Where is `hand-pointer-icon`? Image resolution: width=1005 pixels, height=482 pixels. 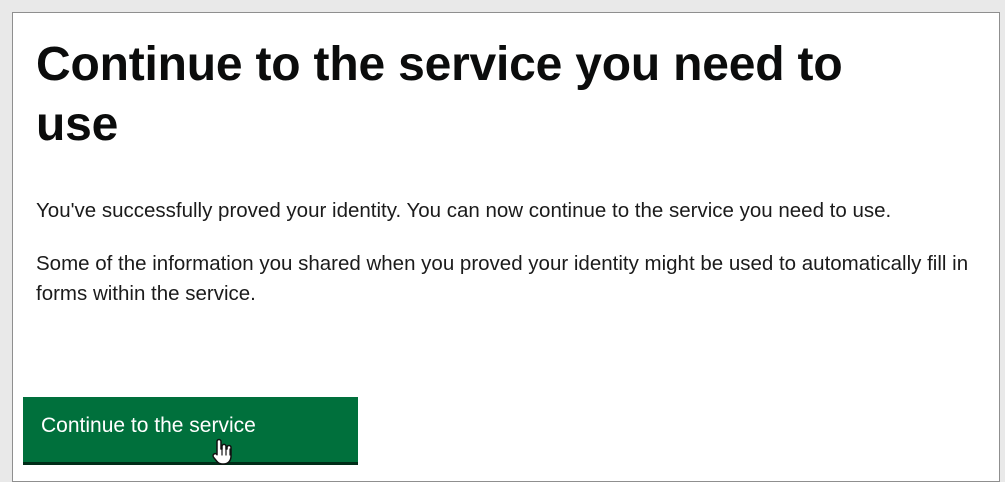 hand-pointer-icon is located at coordinates (222, 451).